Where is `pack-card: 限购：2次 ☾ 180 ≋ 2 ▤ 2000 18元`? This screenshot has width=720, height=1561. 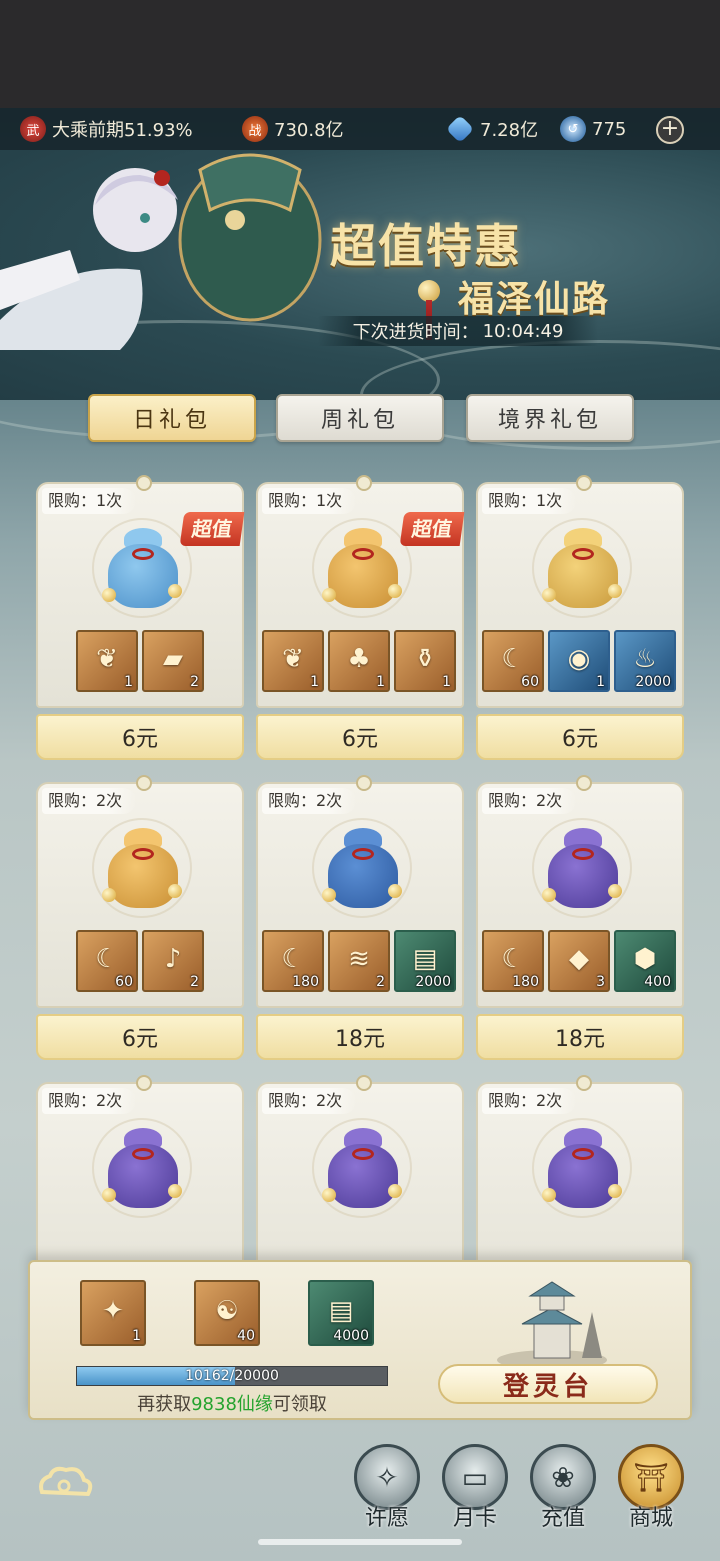 pack-card: 限购：2次 ☾ 180 ≋ 2 ▤ 2000 18元 is located at coordinates (360, 917).